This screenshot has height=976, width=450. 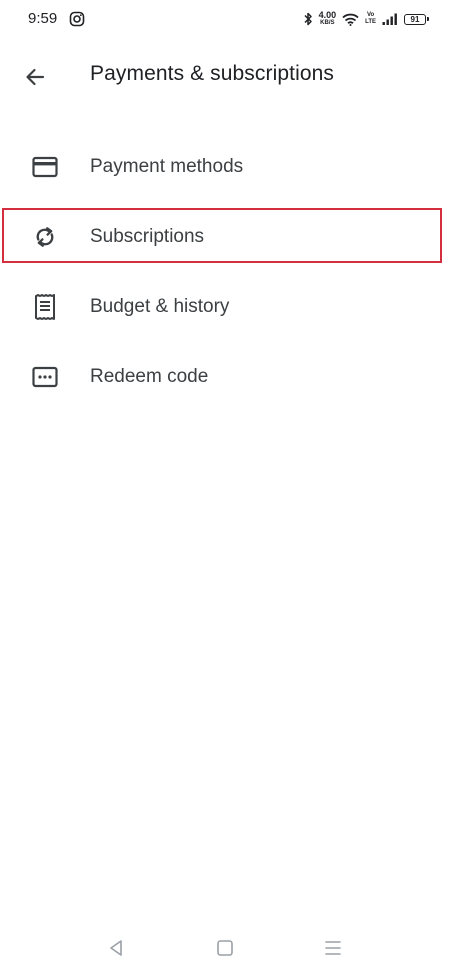 What do you see at coordinates (77, 19) in the screenshot?
I see `instagram-icon` at bounding box center [77, 19].